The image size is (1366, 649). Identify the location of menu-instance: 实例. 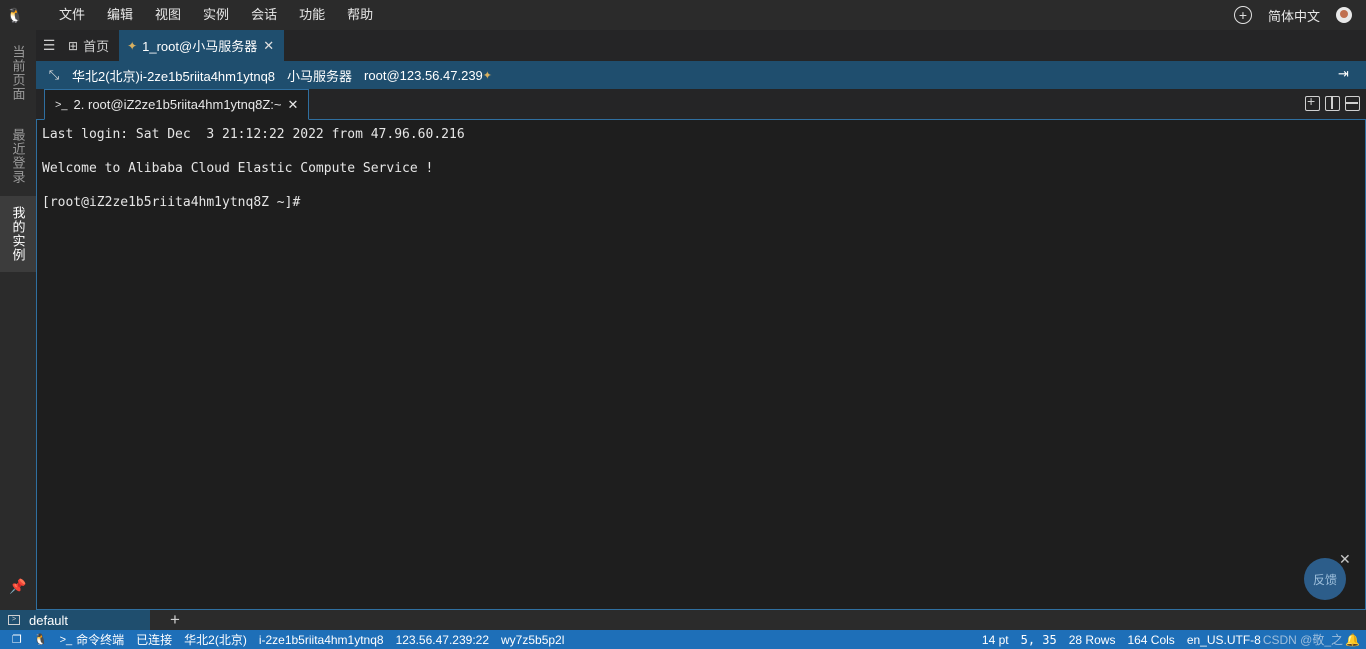
(216, 15).